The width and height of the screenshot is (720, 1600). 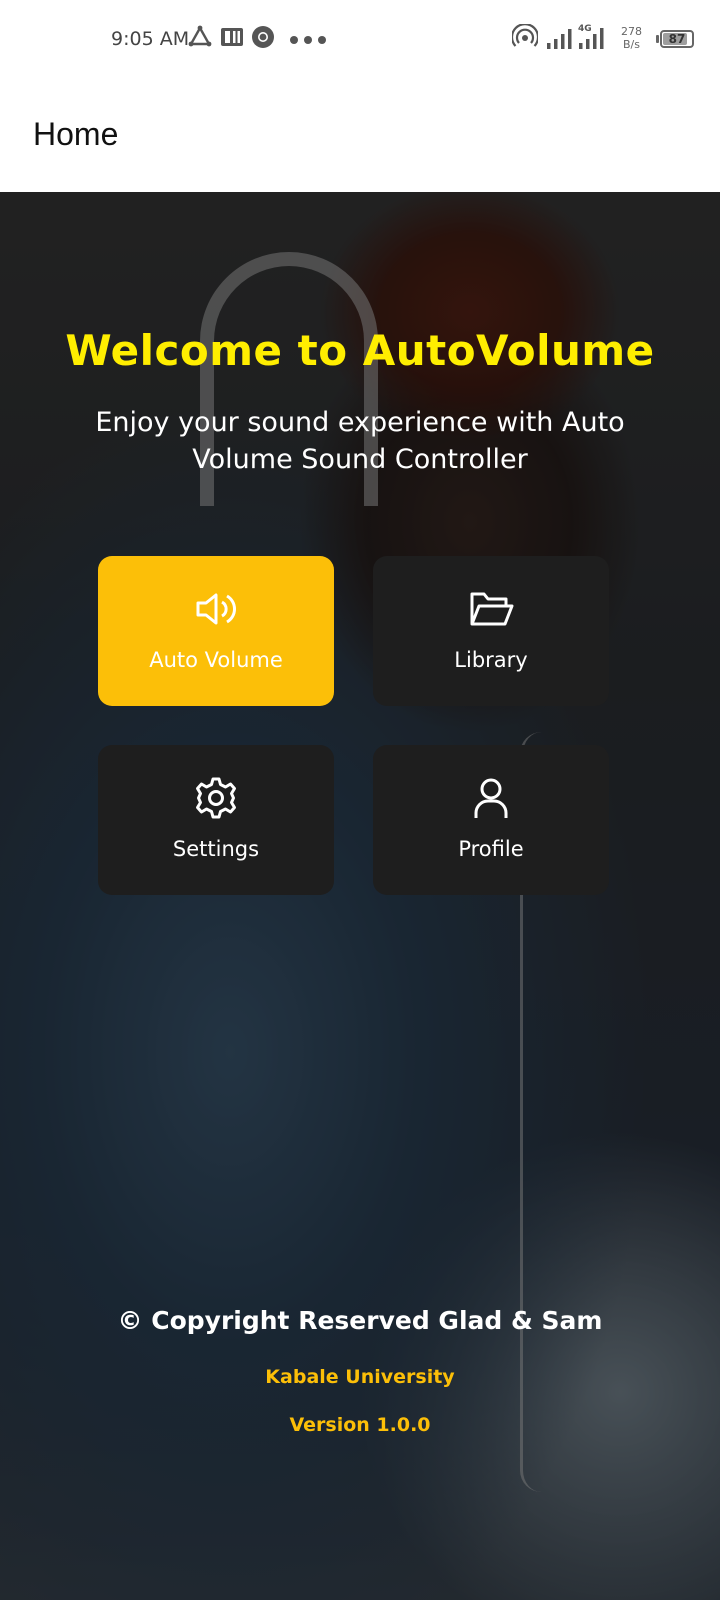 What do you see at coordinates (216, 849) in the screenshot?
I see `settings-label: Settings` at bounding box center [216, 849].